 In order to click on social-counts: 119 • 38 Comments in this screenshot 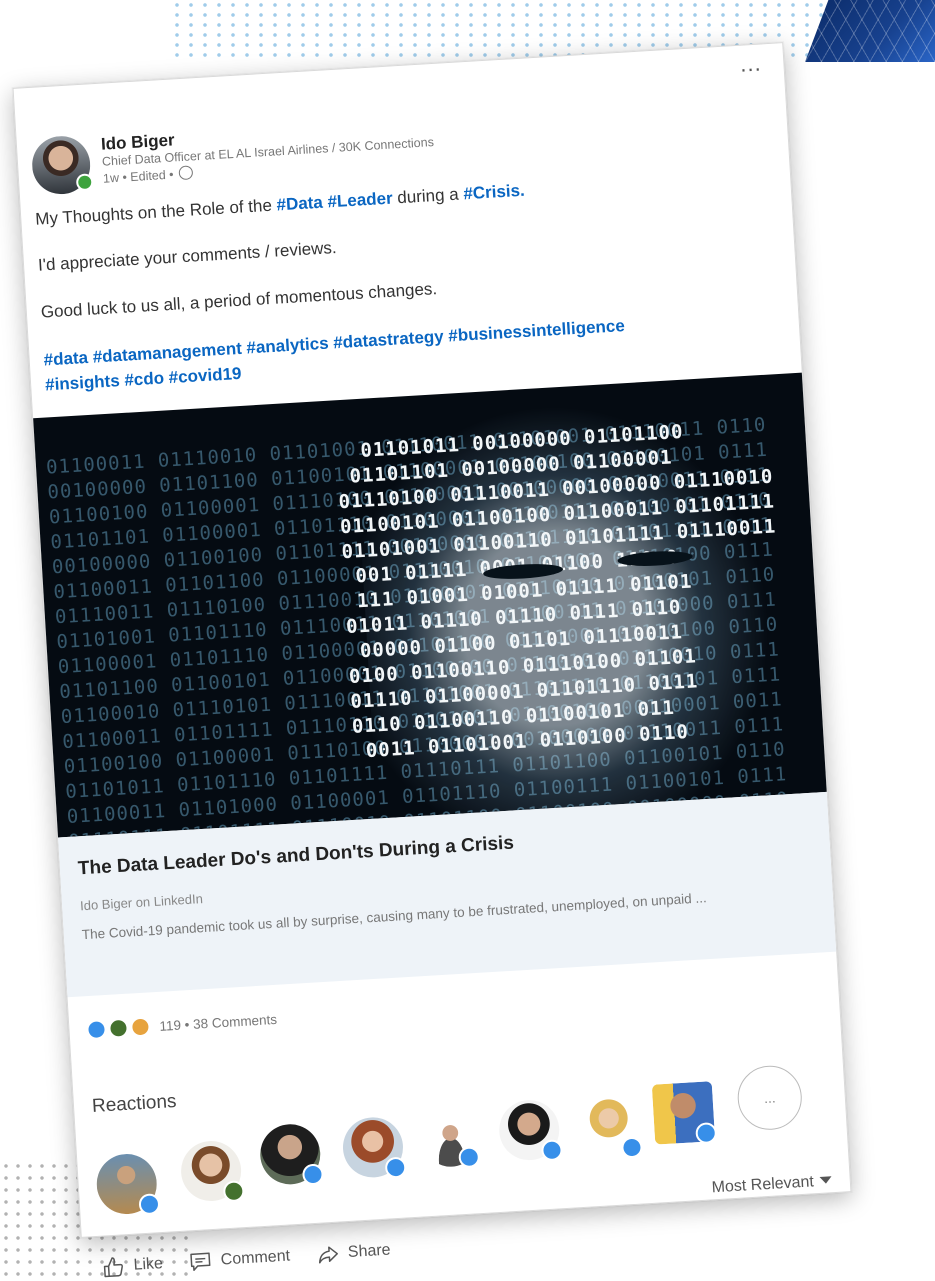, I will do `click(182, 1025)`.